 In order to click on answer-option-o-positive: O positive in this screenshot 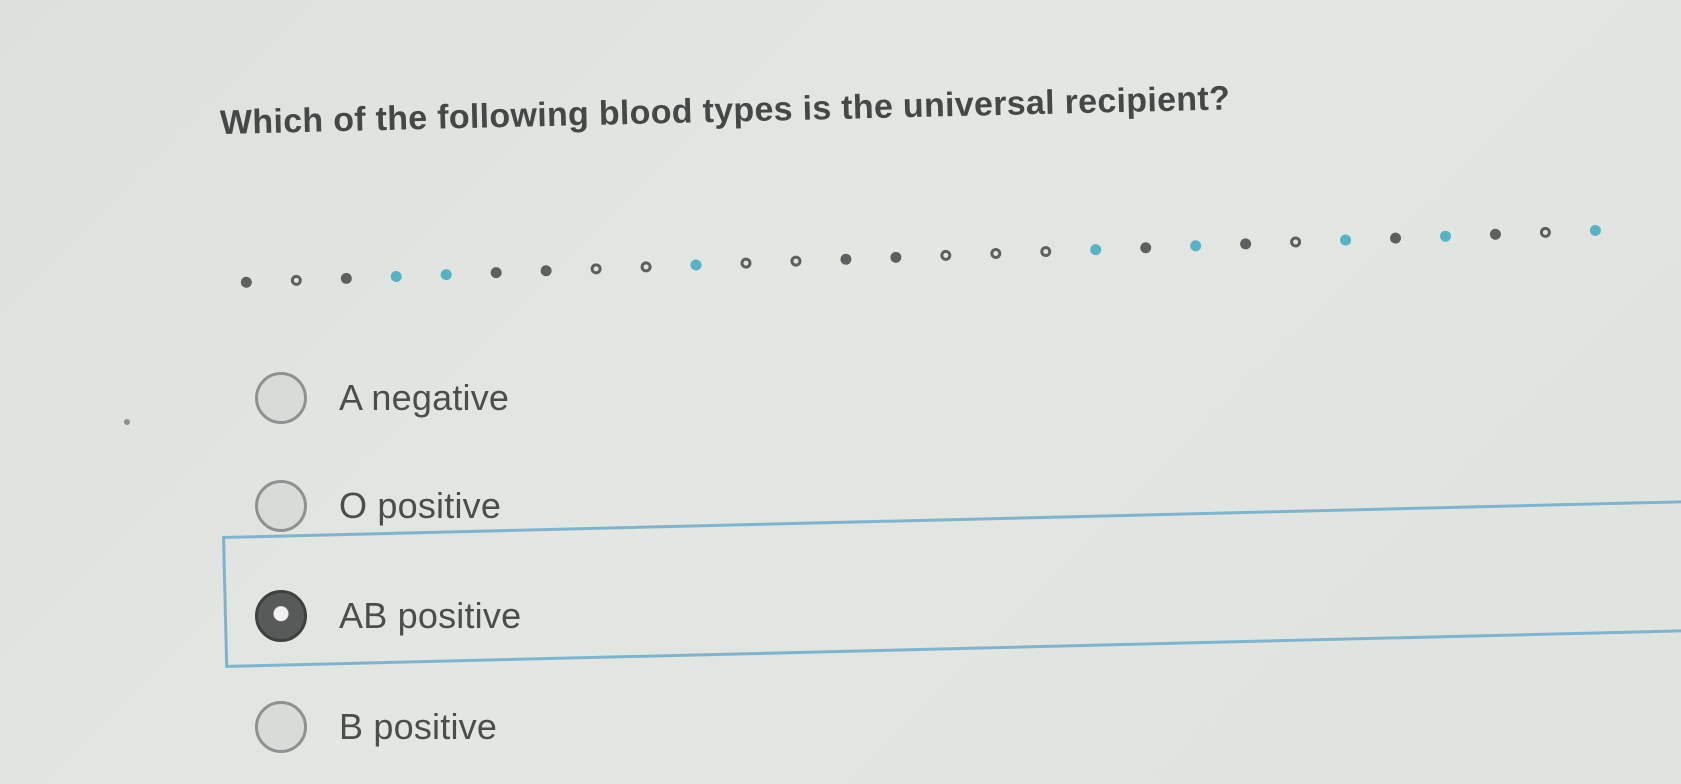, I will do `click(378, 506)`.